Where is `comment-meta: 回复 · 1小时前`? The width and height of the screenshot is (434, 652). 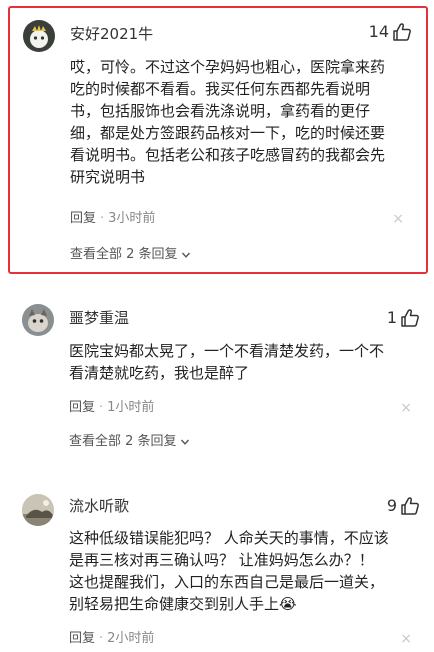
comment-meta: 回复 · 1小时前 is located at coordinates (111, 408).